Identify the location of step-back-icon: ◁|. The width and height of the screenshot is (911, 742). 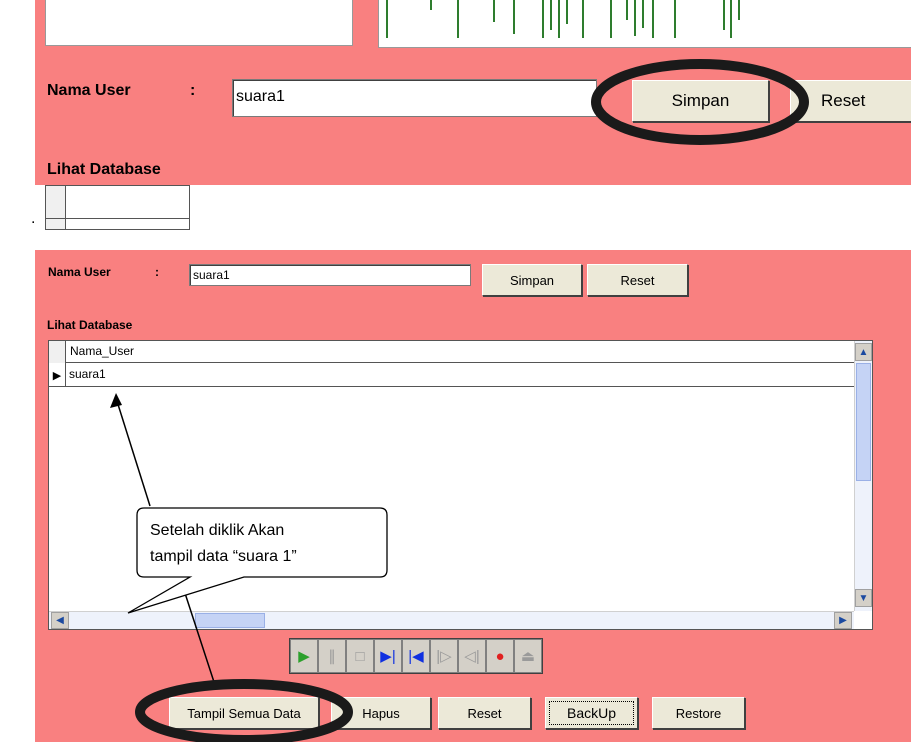
(472, 656).